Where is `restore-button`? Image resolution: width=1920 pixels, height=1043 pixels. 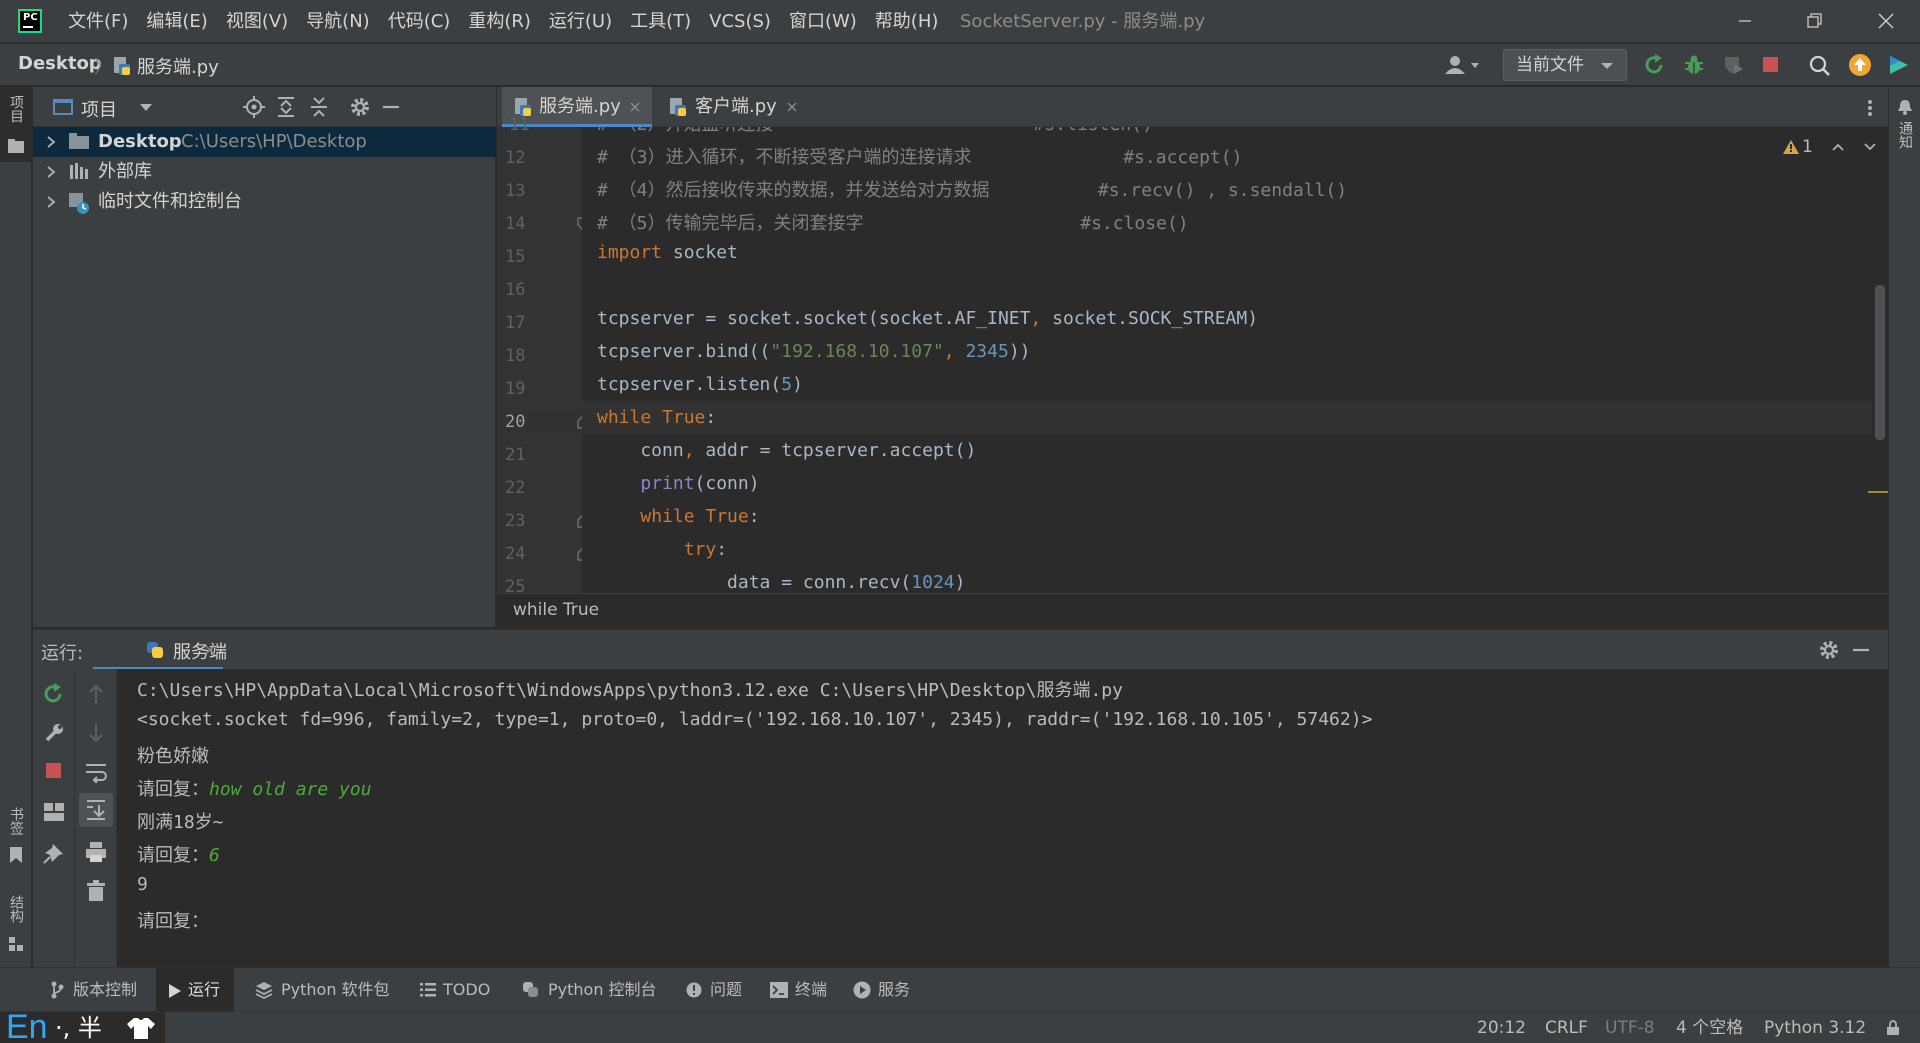 restore-button is located at coordinates (1814, 21).